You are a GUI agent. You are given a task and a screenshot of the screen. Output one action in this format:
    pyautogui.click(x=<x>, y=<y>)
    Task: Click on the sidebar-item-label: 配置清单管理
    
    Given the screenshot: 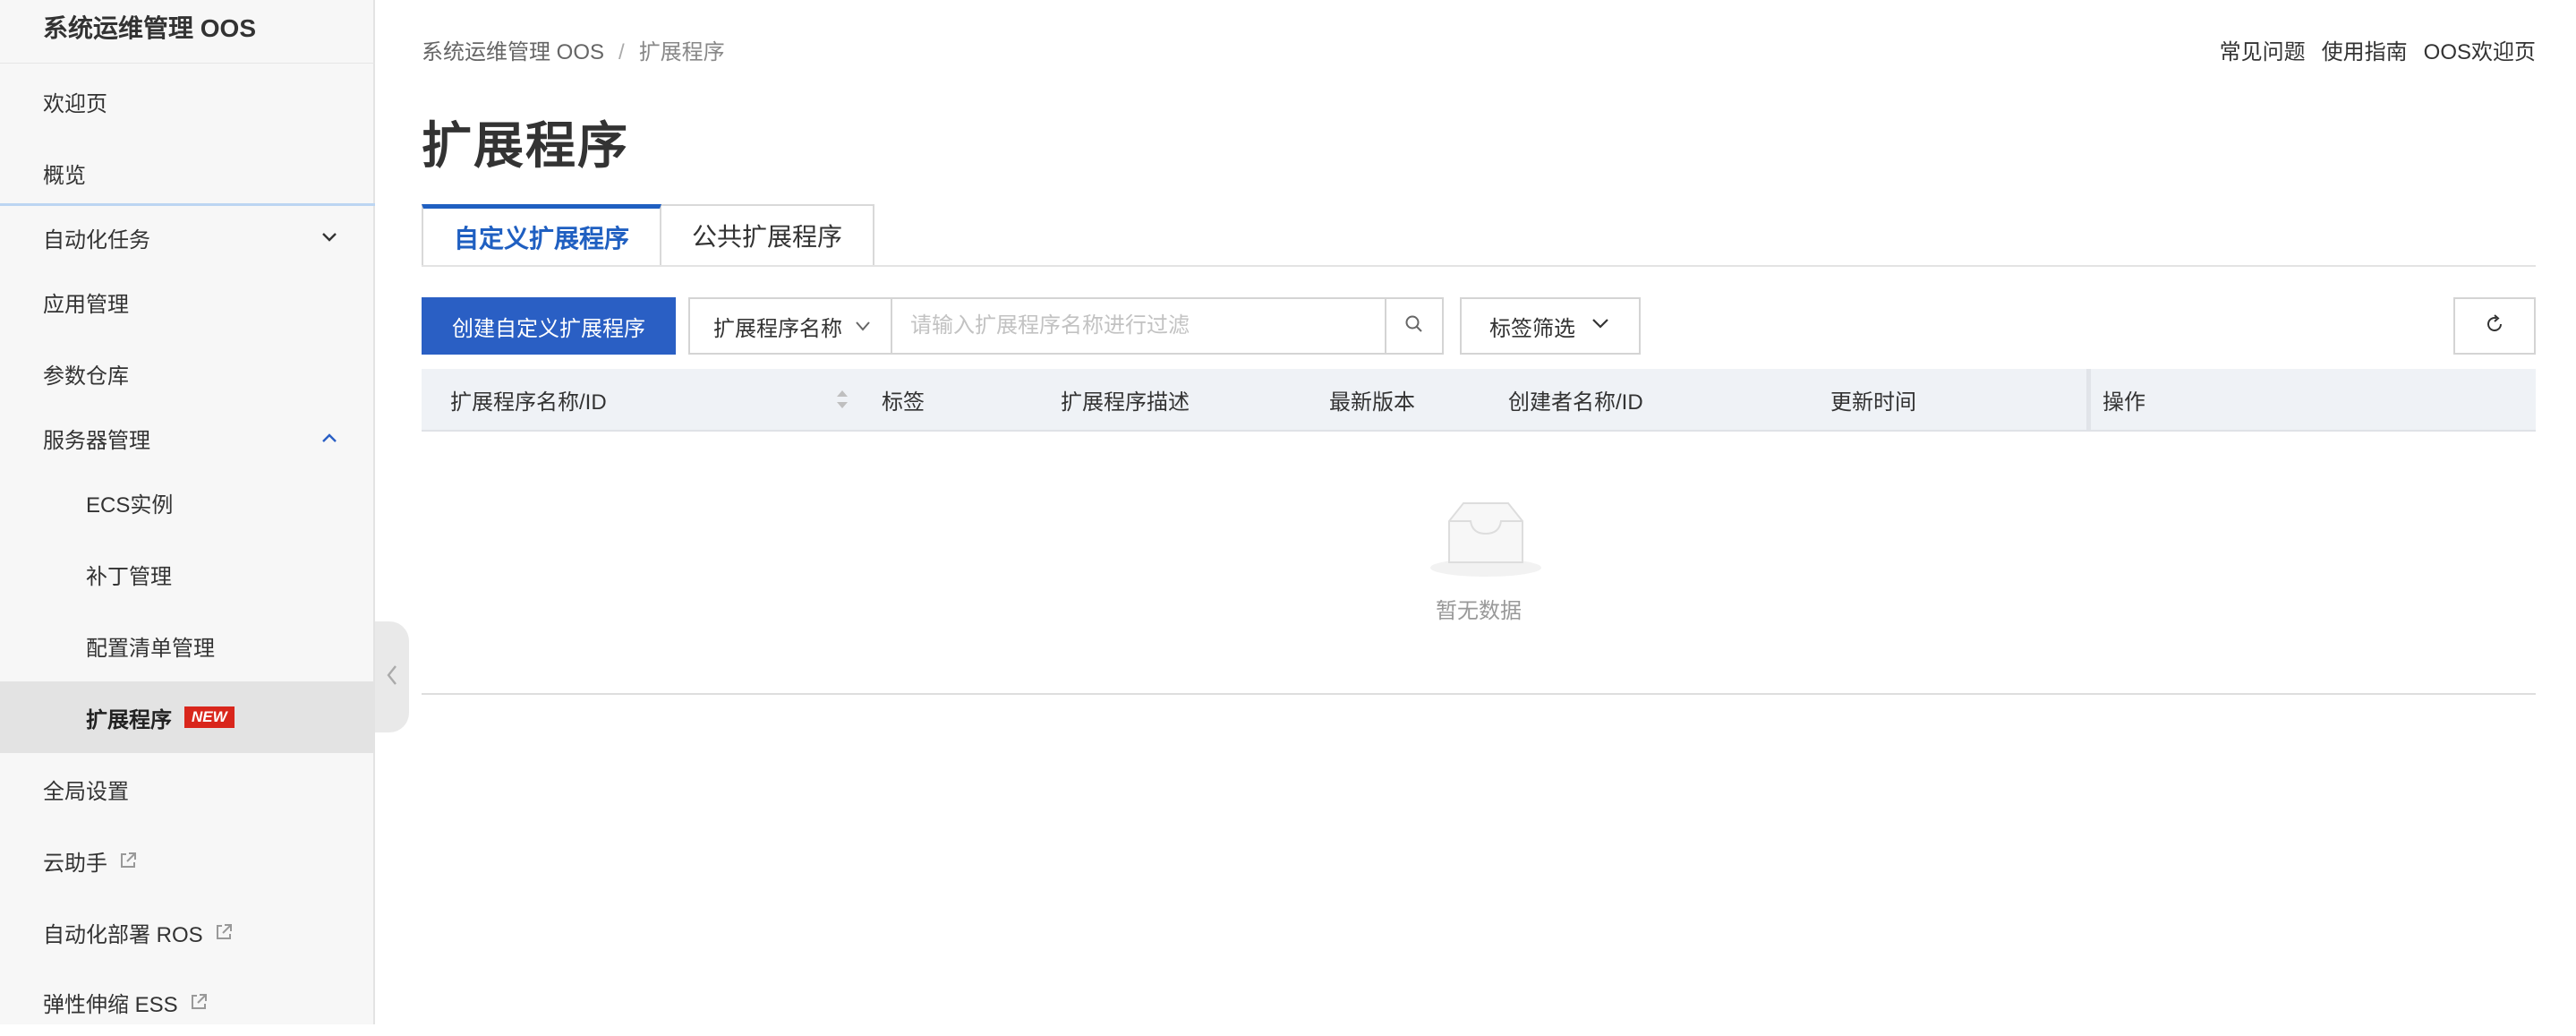 What is the action you would take?
    pyautogui.click(x=150, y=648)
    